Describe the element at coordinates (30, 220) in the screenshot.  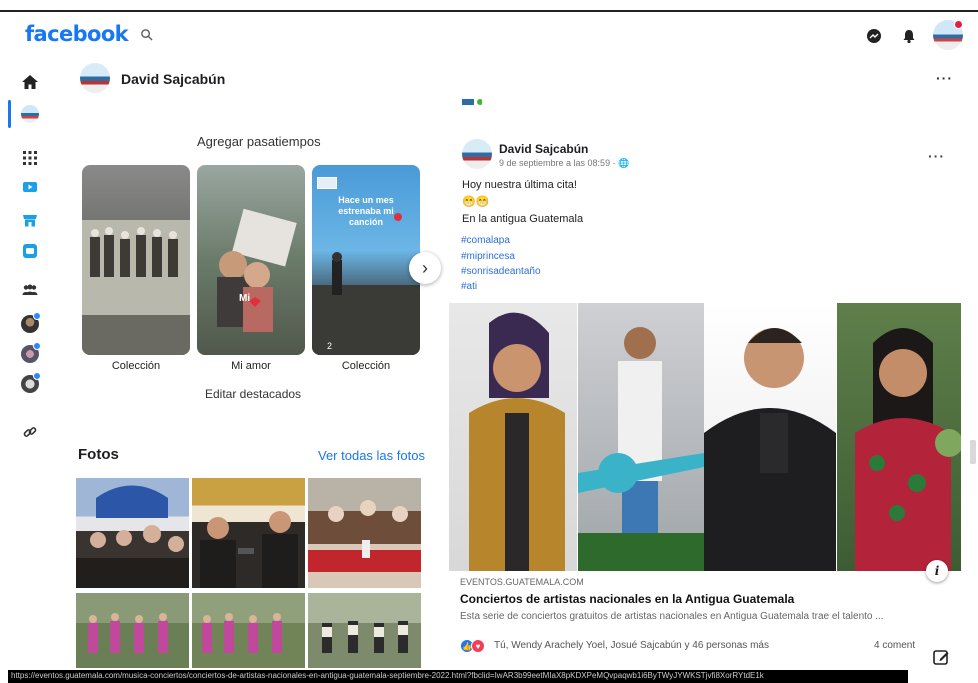
I see `marketplace-icon` at that location.